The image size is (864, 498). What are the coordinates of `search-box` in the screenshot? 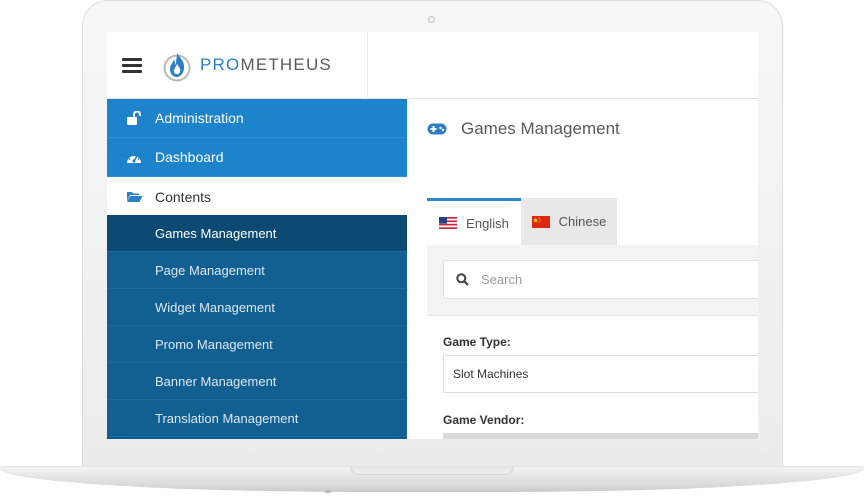 It's located at (600, 279).